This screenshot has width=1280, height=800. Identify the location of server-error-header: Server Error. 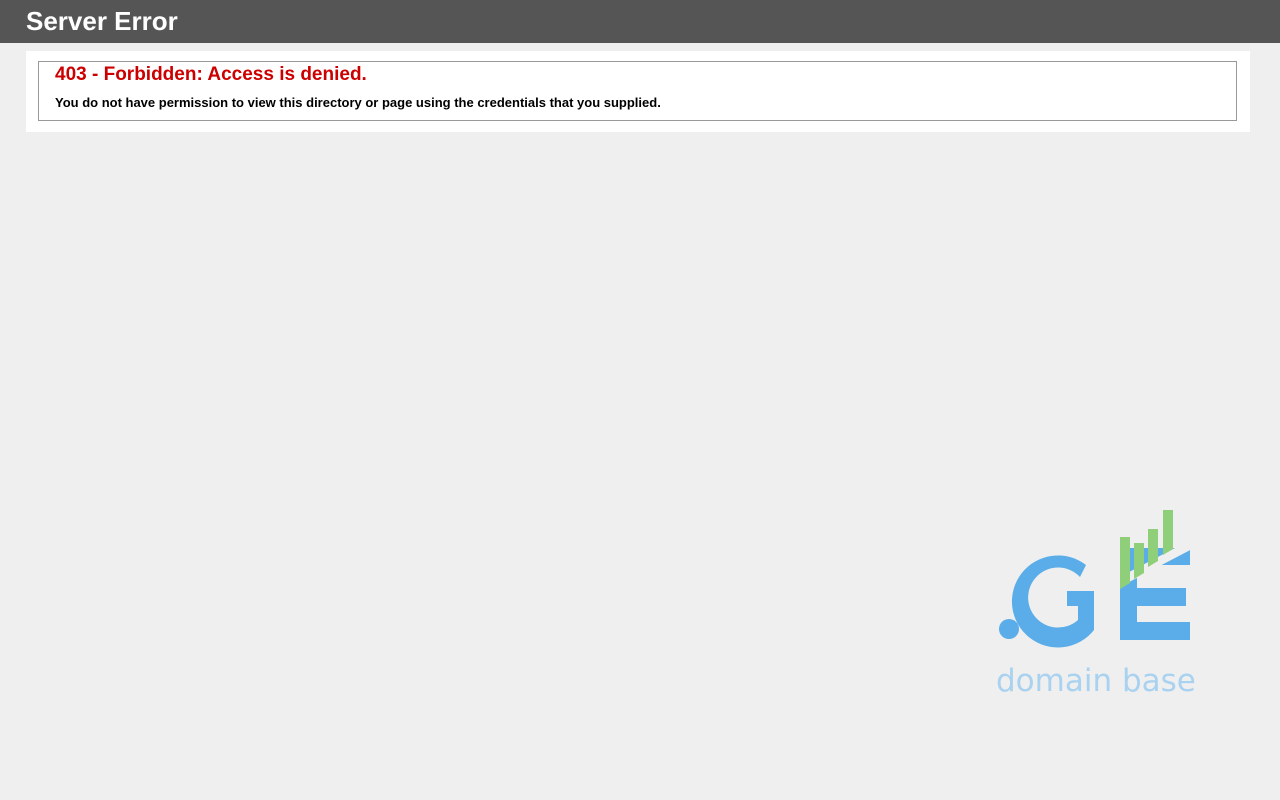
(640, 21).